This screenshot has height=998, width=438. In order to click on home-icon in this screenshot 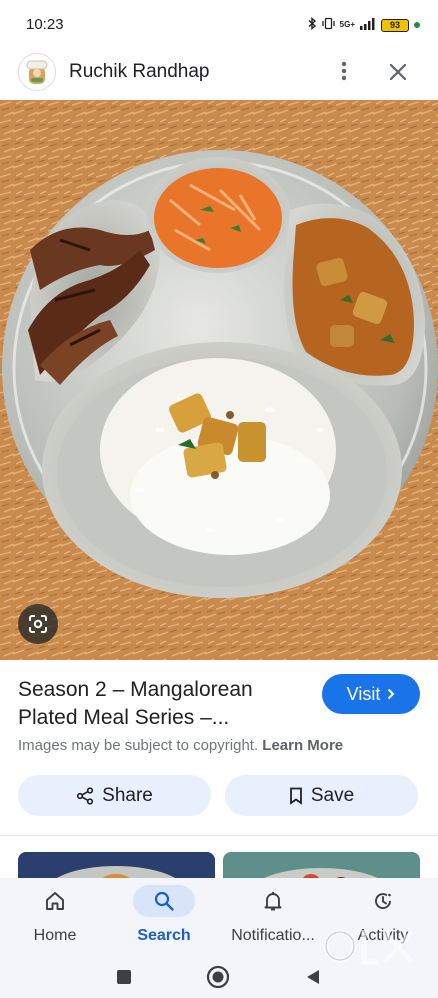, I will do `click(55, 901)`.